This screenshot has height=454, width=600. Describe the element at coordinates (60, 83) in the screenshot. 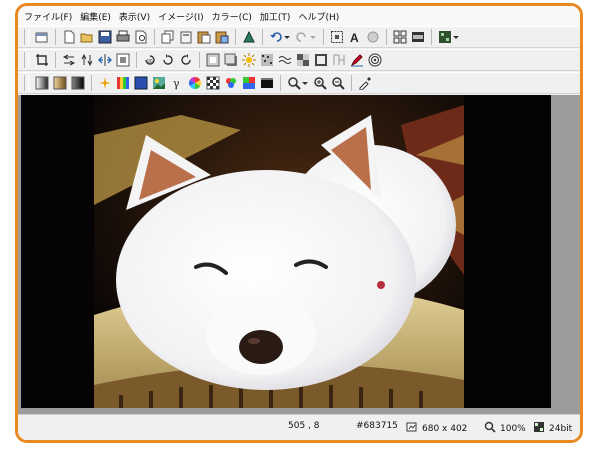

I see `gradient-brown-icon` at that location.